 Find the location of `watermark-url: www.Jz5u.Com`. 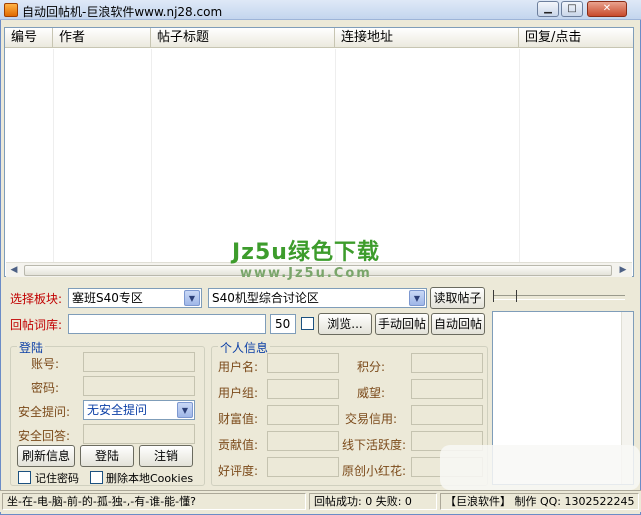

watermark-url: www.Jz5u.Com is located at coordinates (306, 273).